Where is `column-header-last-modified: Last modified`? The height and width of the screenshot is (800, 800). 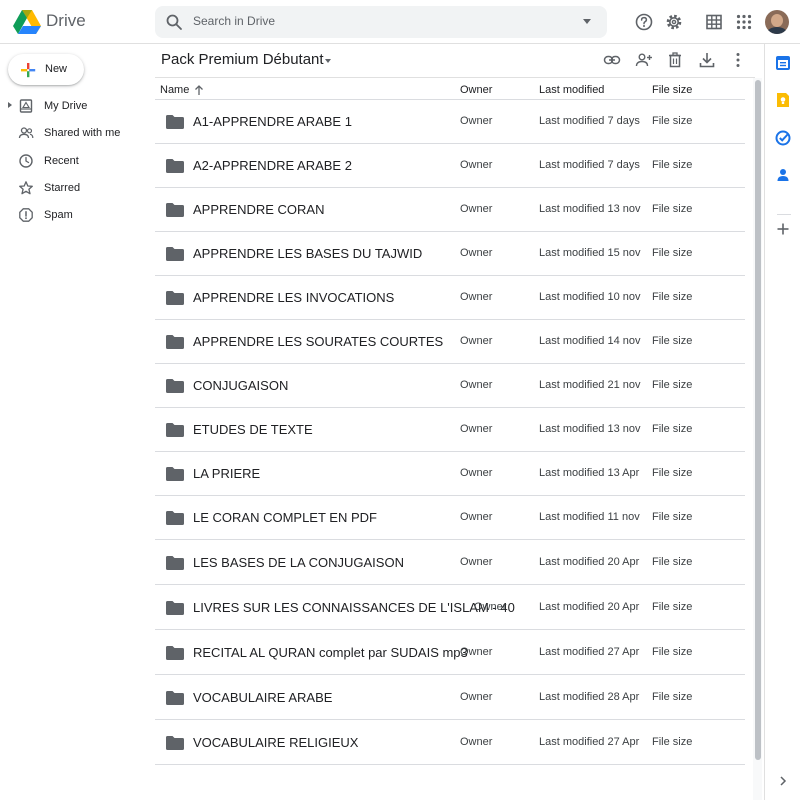 column-header-last-modified: Last modified is located at coordinates (571, 90).